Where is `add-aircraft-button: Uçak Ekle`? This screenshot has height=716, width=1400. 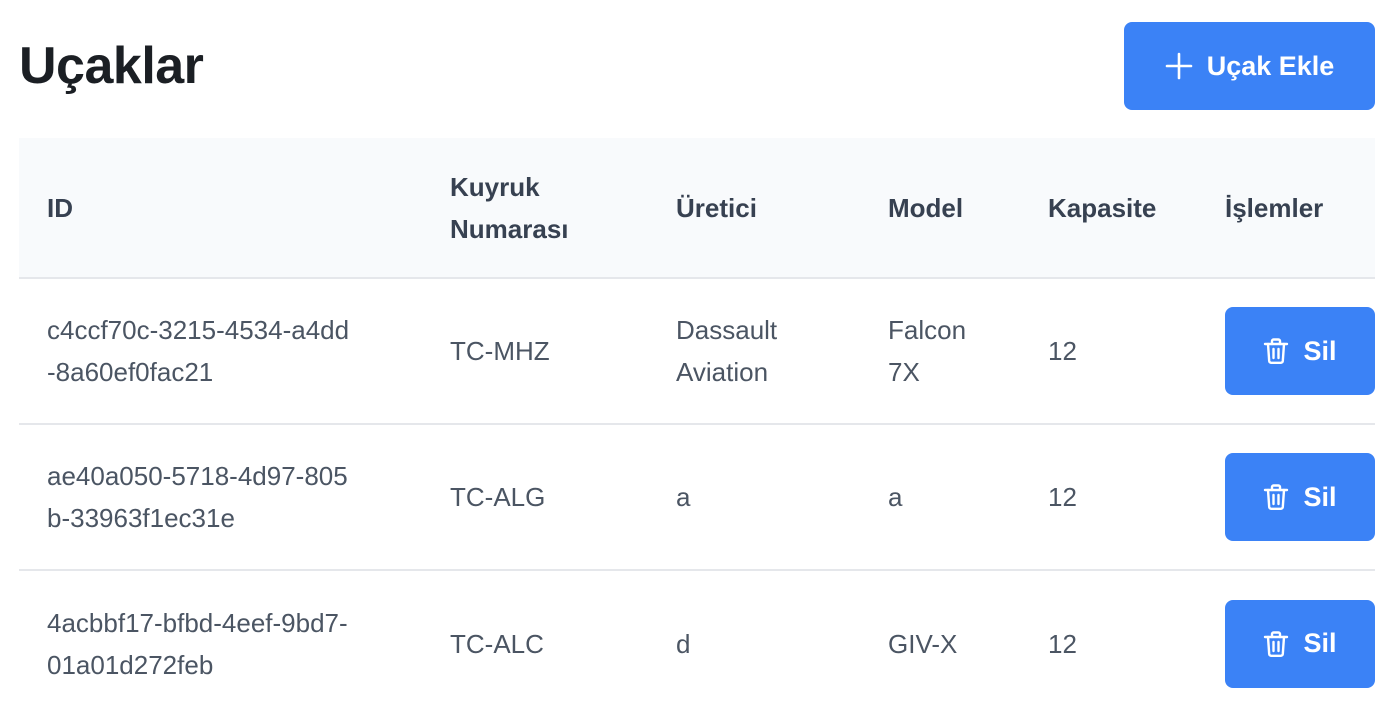
add-aircraft-button: Uçak Ekle is located at coordinates (1249, 66).